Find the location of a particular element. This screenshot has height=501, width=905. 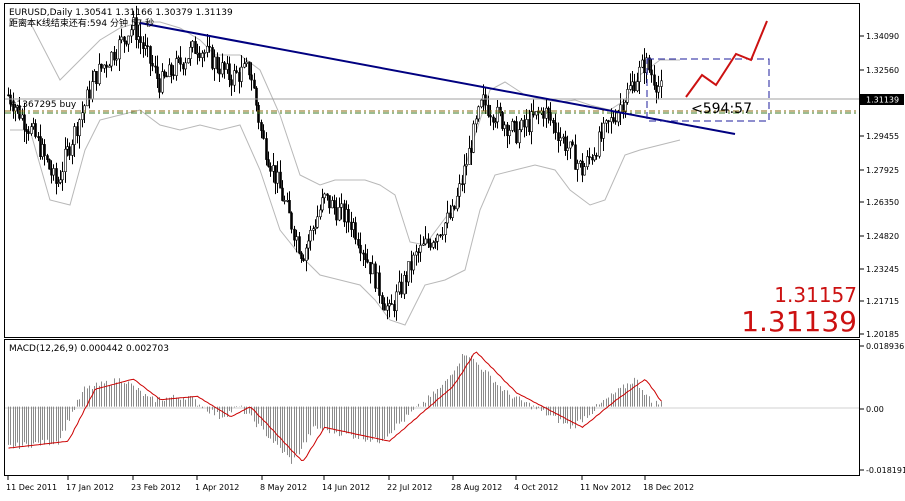

last-price-display: 1.31139 is located at coordinates (799, 321).